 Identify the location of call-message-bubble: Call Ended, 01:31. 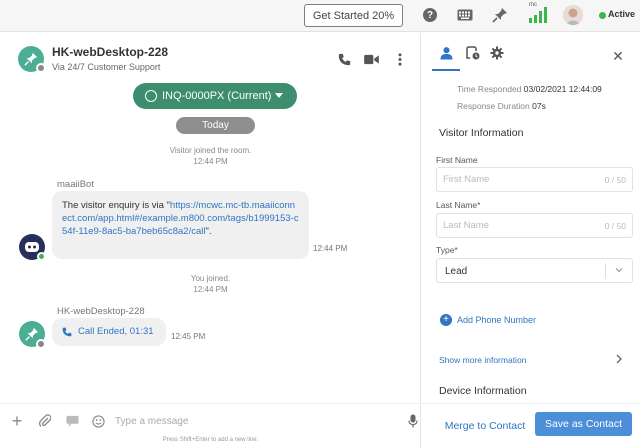
(109, 332).